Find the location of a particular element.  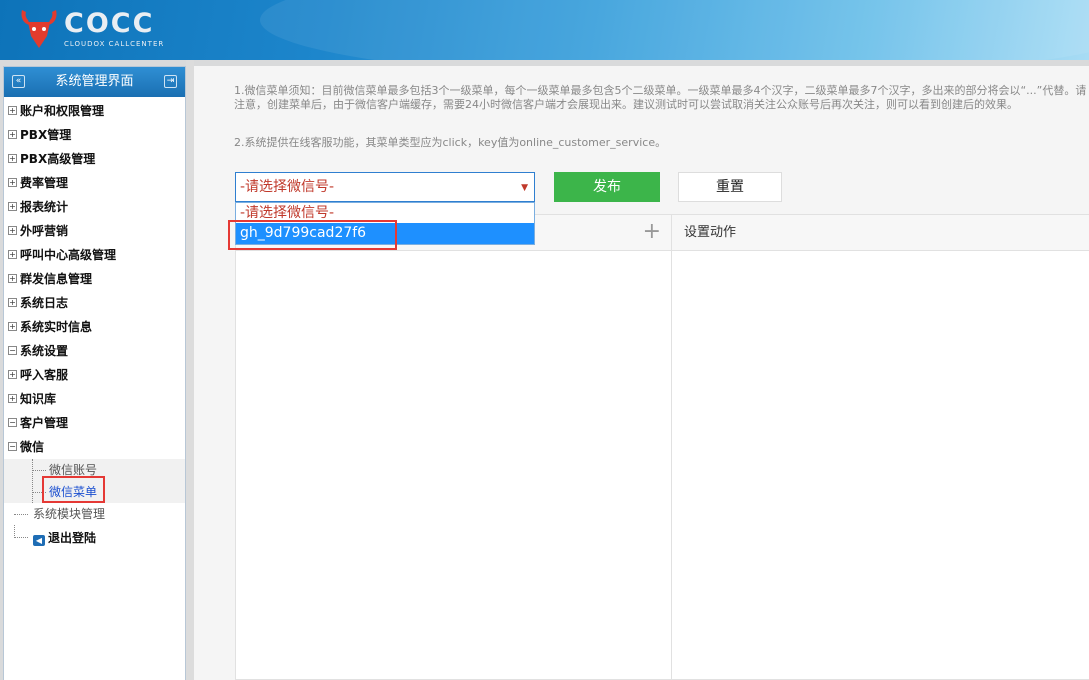

sidebar-item-label: 费率管理 is located at coordinates (44, 183).